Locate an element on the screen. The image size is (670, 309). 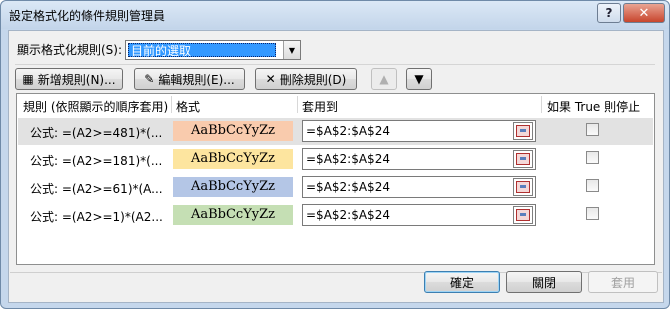
dialog-title: 設定格式化的條件規則管理員 is located at coordinates (87, 16).